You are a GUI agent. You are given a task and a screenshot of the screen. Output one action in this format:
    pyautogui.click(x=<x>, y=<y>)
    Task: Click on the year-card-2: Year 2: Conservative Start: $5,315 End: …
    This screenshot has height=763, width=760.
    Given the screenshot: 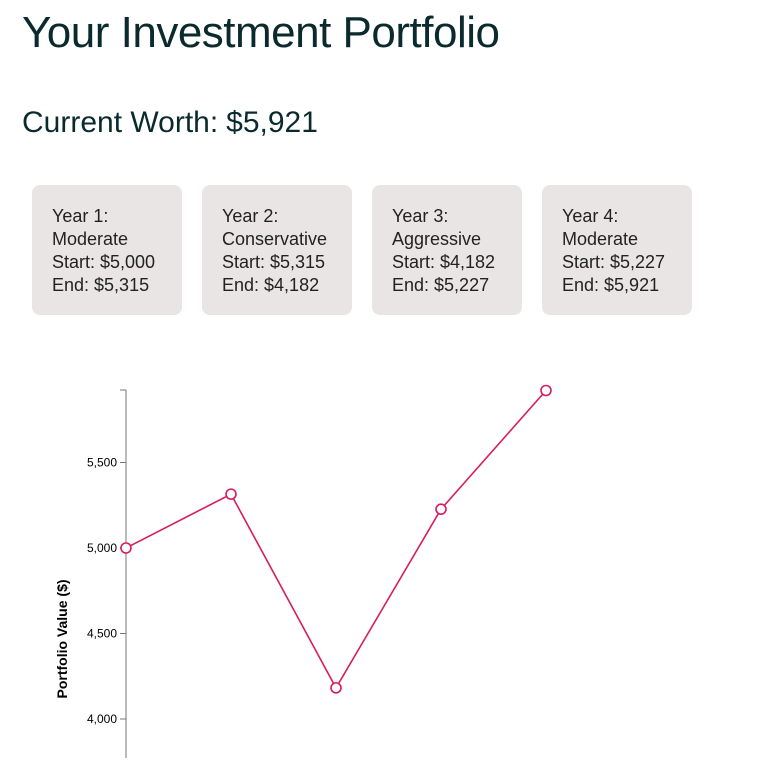 What is the action you would take?
    pyautogui.click(x=277, y=250)
    